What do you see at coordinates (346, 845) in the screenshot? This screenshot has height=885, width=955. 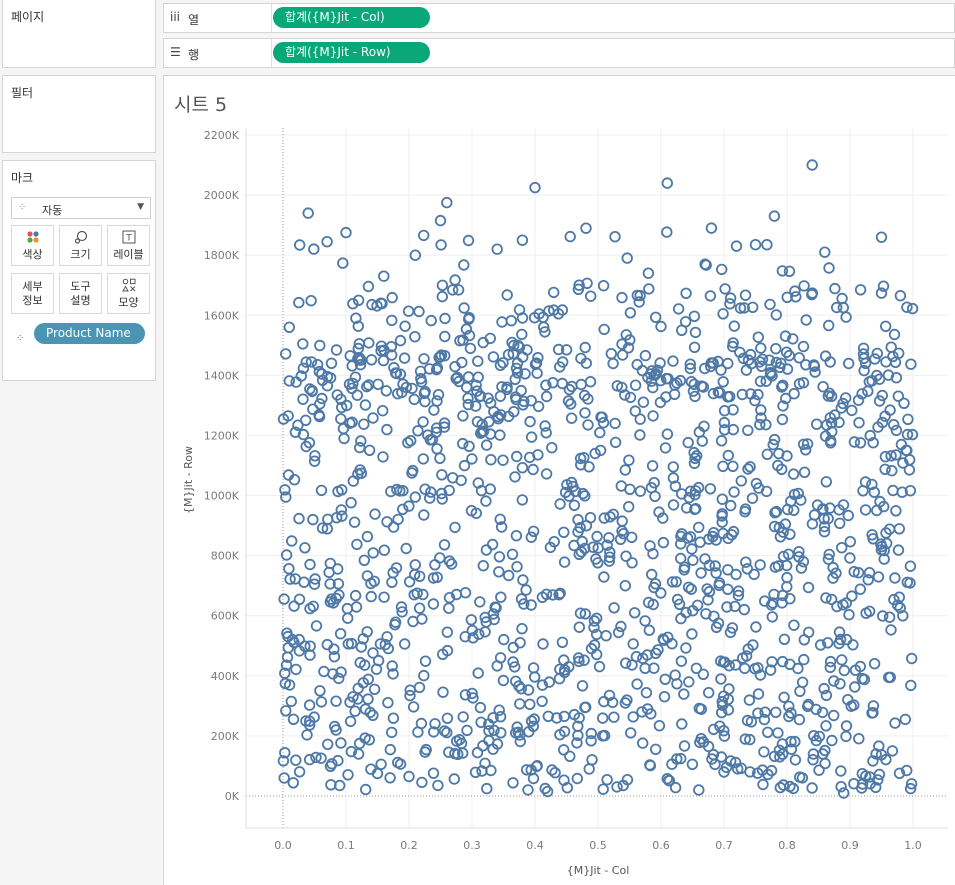 I see `x-tick-label: 0.1` at bounding box center [346, 845].